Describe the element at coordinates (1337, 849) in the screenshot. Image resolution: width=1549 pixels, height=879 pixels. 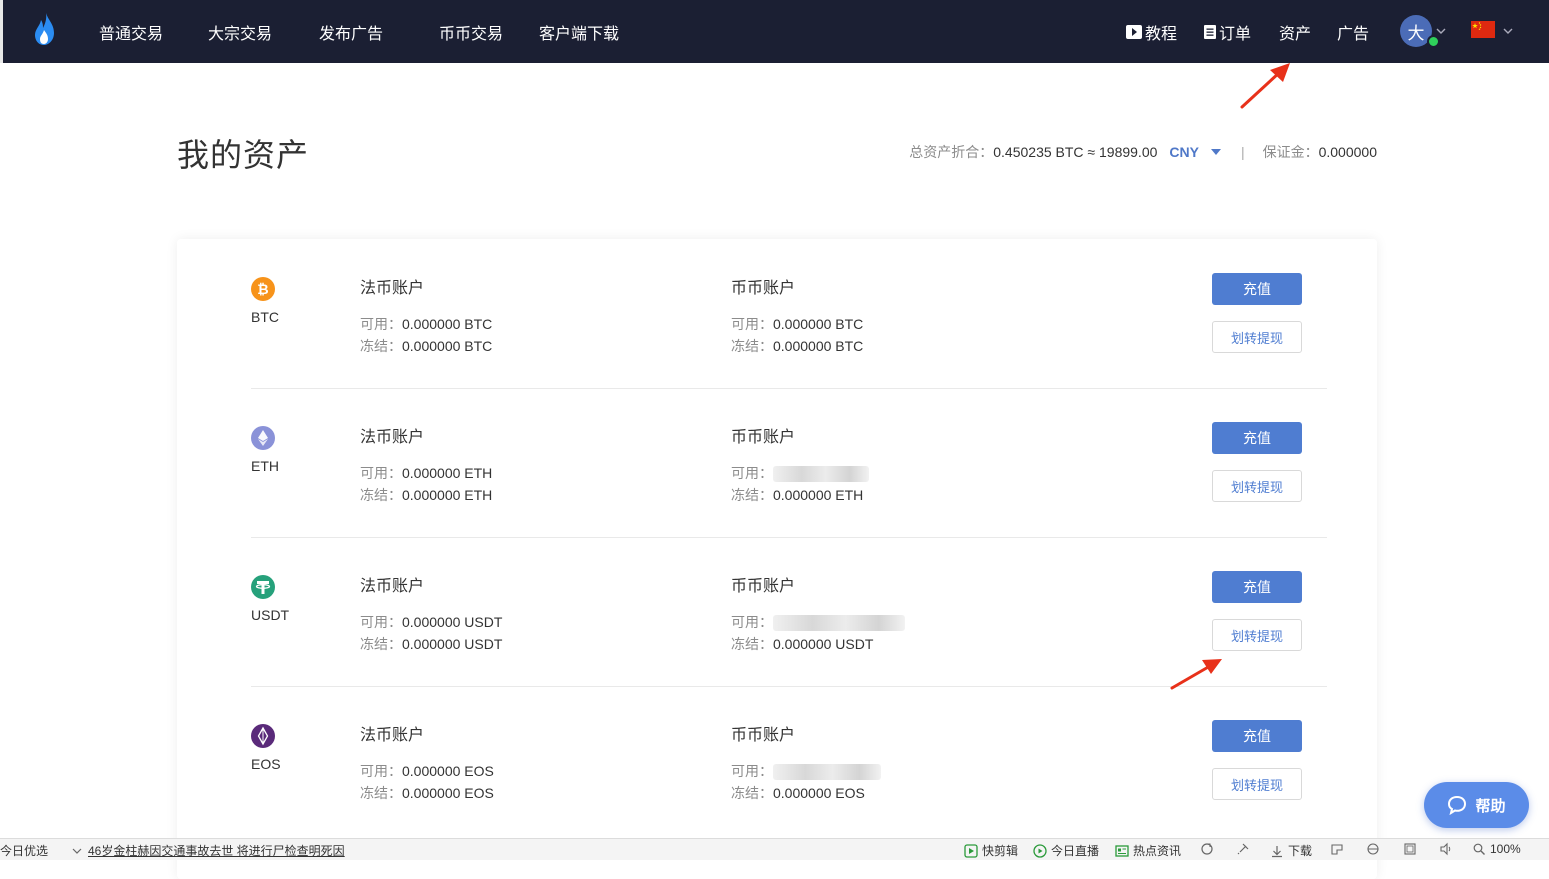
I see `window-icon` at that location.